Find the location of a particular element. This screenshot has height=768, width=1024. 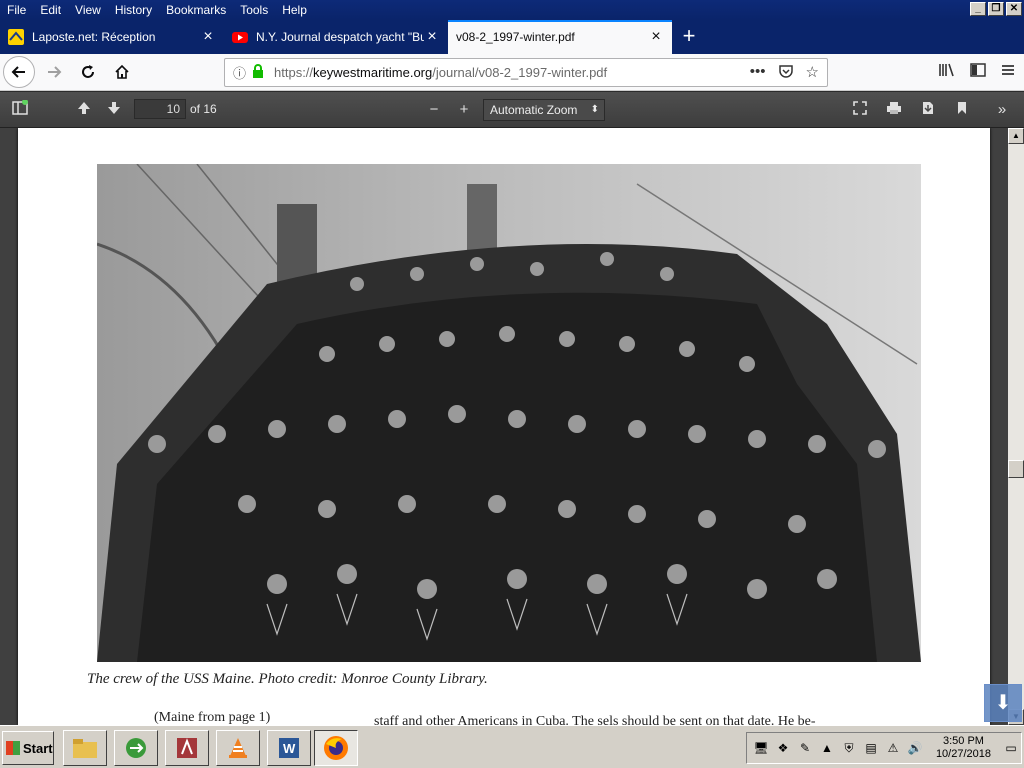

sidebar-toggle-icon is located at coordinates (978, 72).